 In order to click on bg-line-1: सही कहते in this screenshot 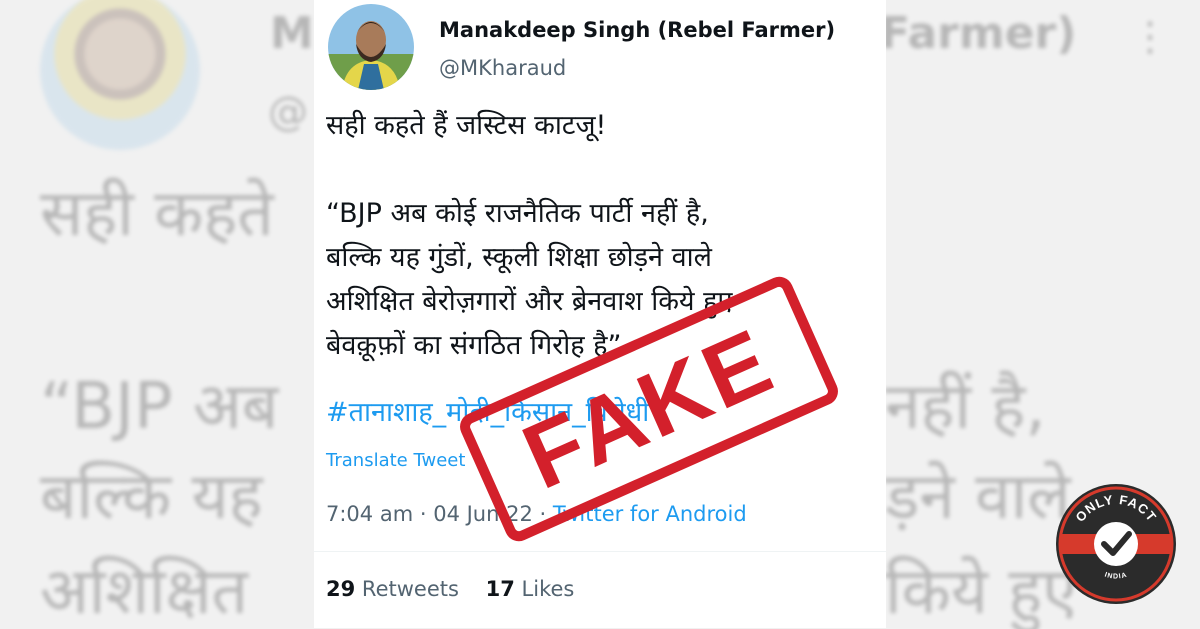, I will do `click(157, 214)`.